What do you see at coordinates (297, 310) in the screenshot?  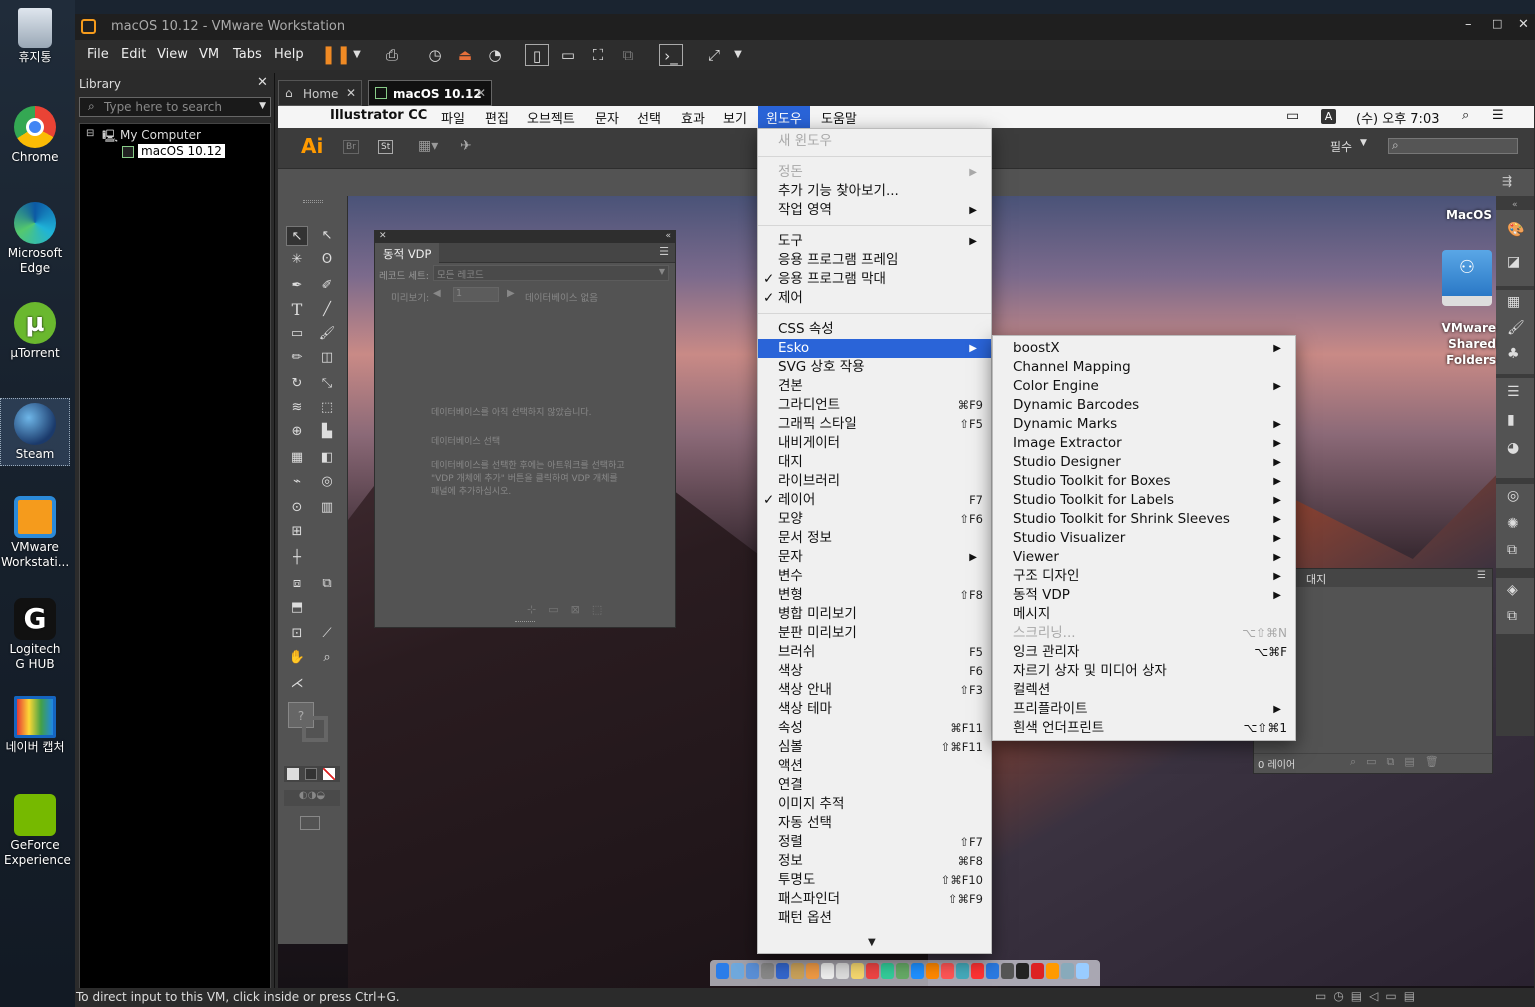 I see `type-tool-icon: T` at bounding box center [297, 310].